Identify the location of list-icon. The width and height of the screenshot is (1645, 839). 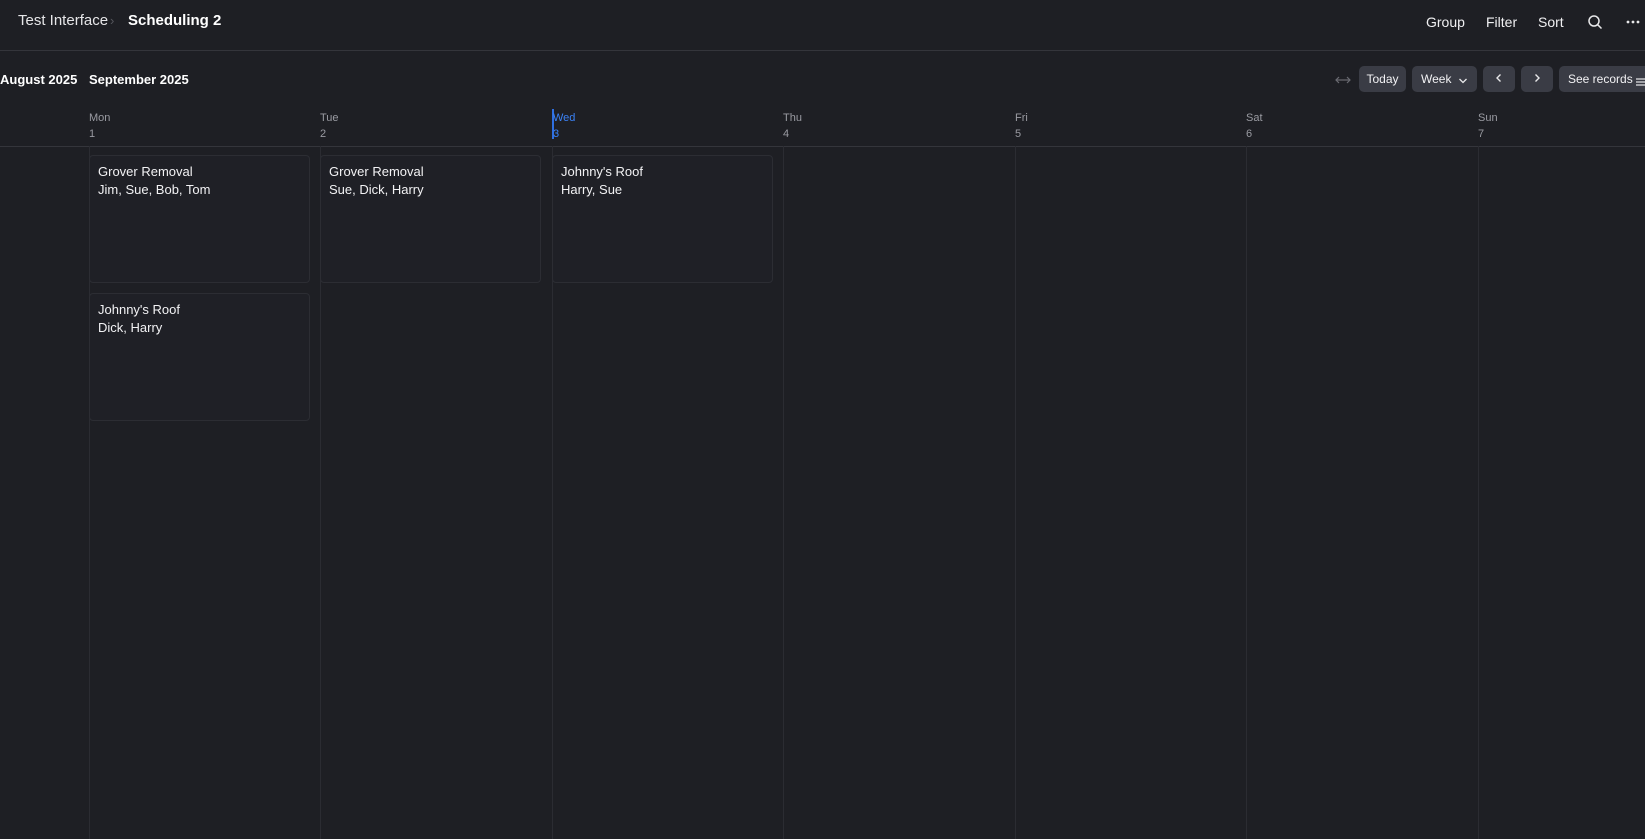
(1640, 82).